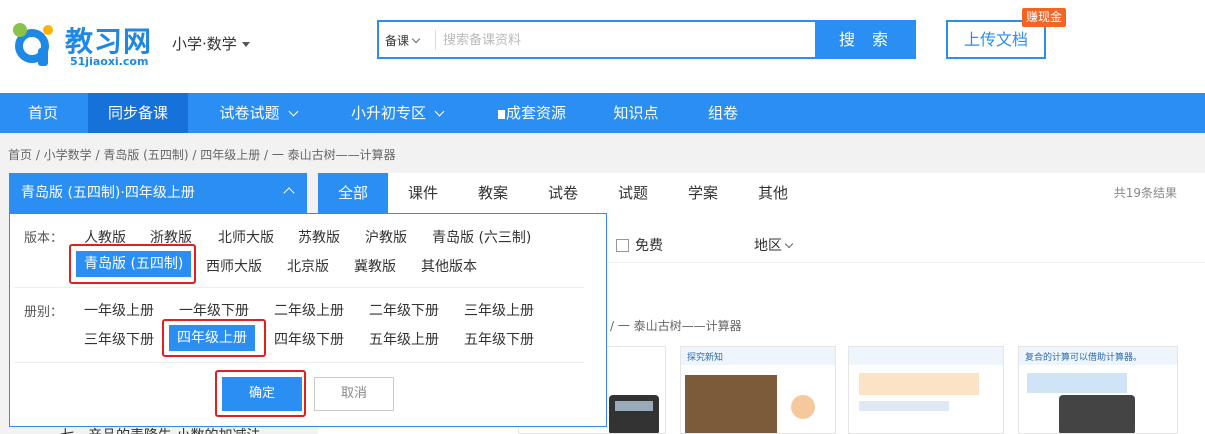  Describe the element at coordinates (1044, 17) in the screenshot. I see `earn-cash-badge: 赚现金` at that location.